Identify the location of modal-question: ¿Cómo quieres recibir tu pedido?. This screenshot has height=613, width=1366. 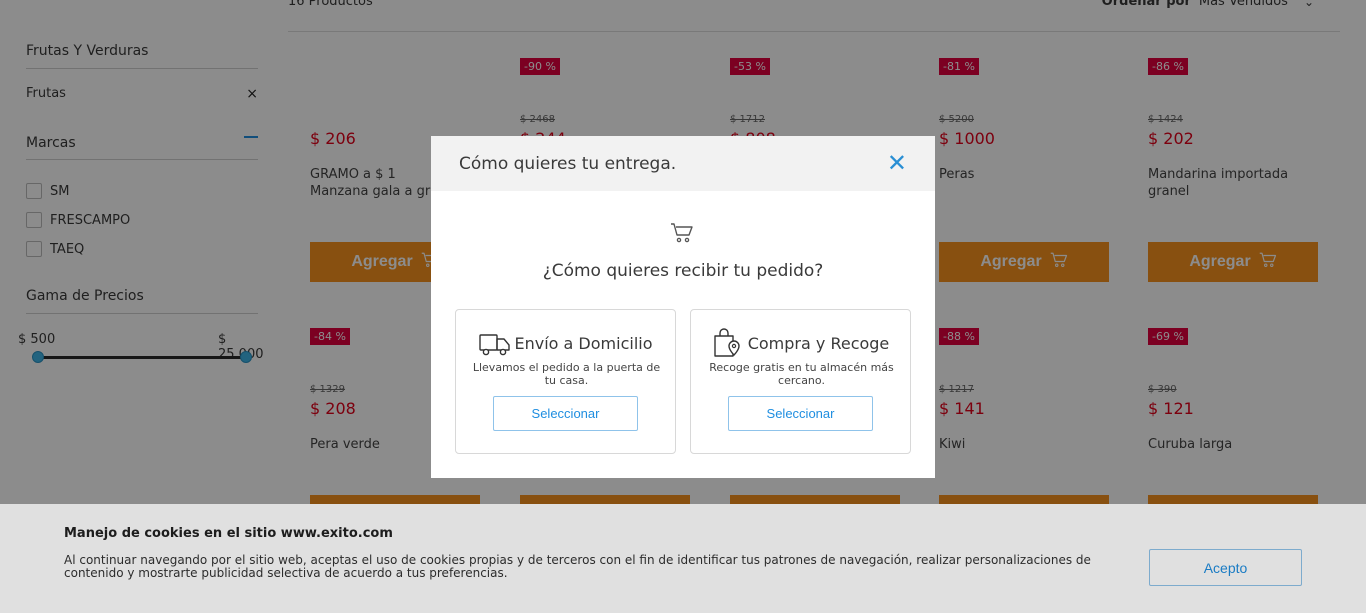
(683, 271).